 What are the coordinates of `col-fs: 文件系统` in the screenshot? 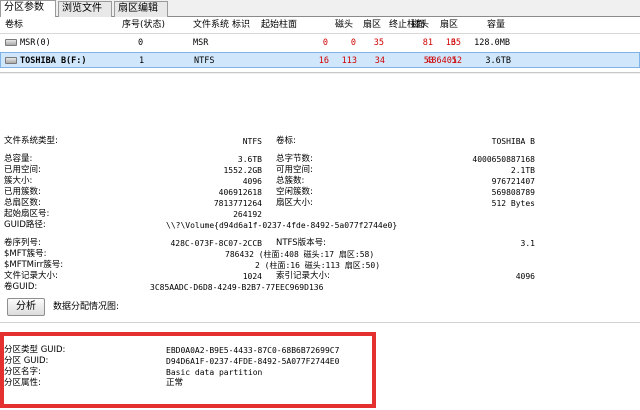 It's located at (211, 25).